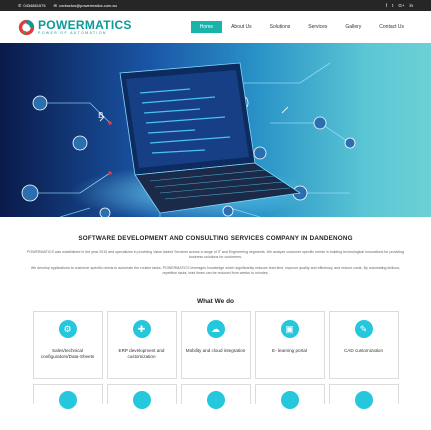  I want to click on service-card: ✚ ERP development and customization, so click(141, 345).